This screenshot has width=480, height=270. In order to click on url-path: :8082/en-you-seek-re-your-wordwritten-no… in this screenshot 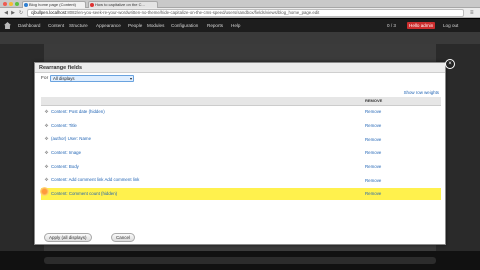, I will do `click(193, 12)`.